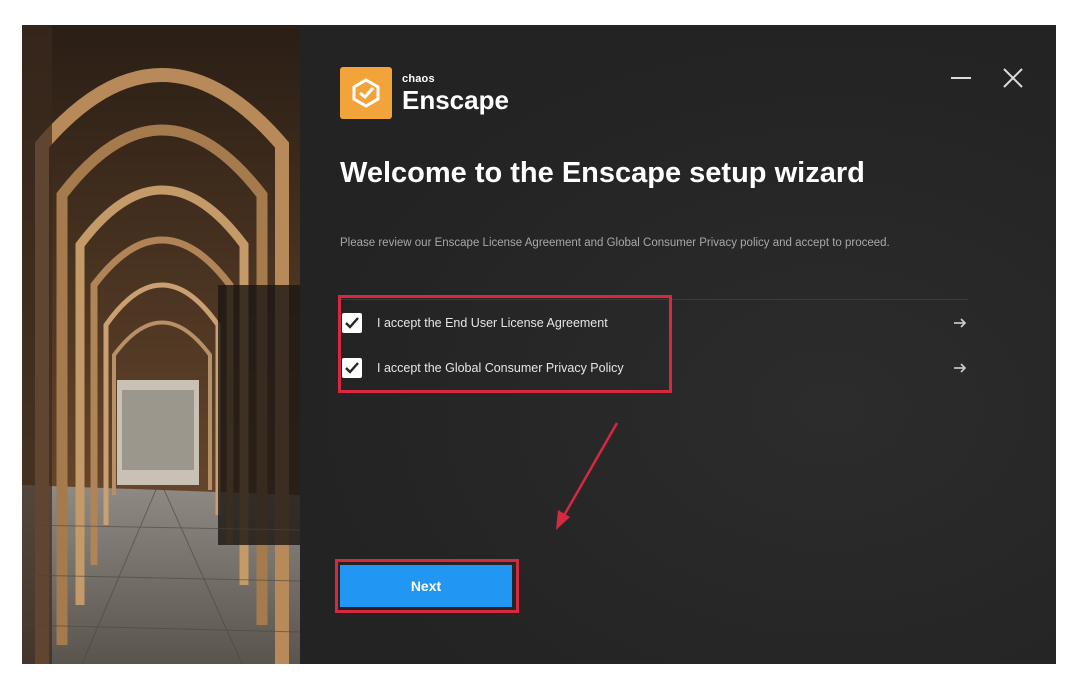 Image resolution: width=1080 pixels, height=691 pixels. I want to click on divider, so click(654, 299).